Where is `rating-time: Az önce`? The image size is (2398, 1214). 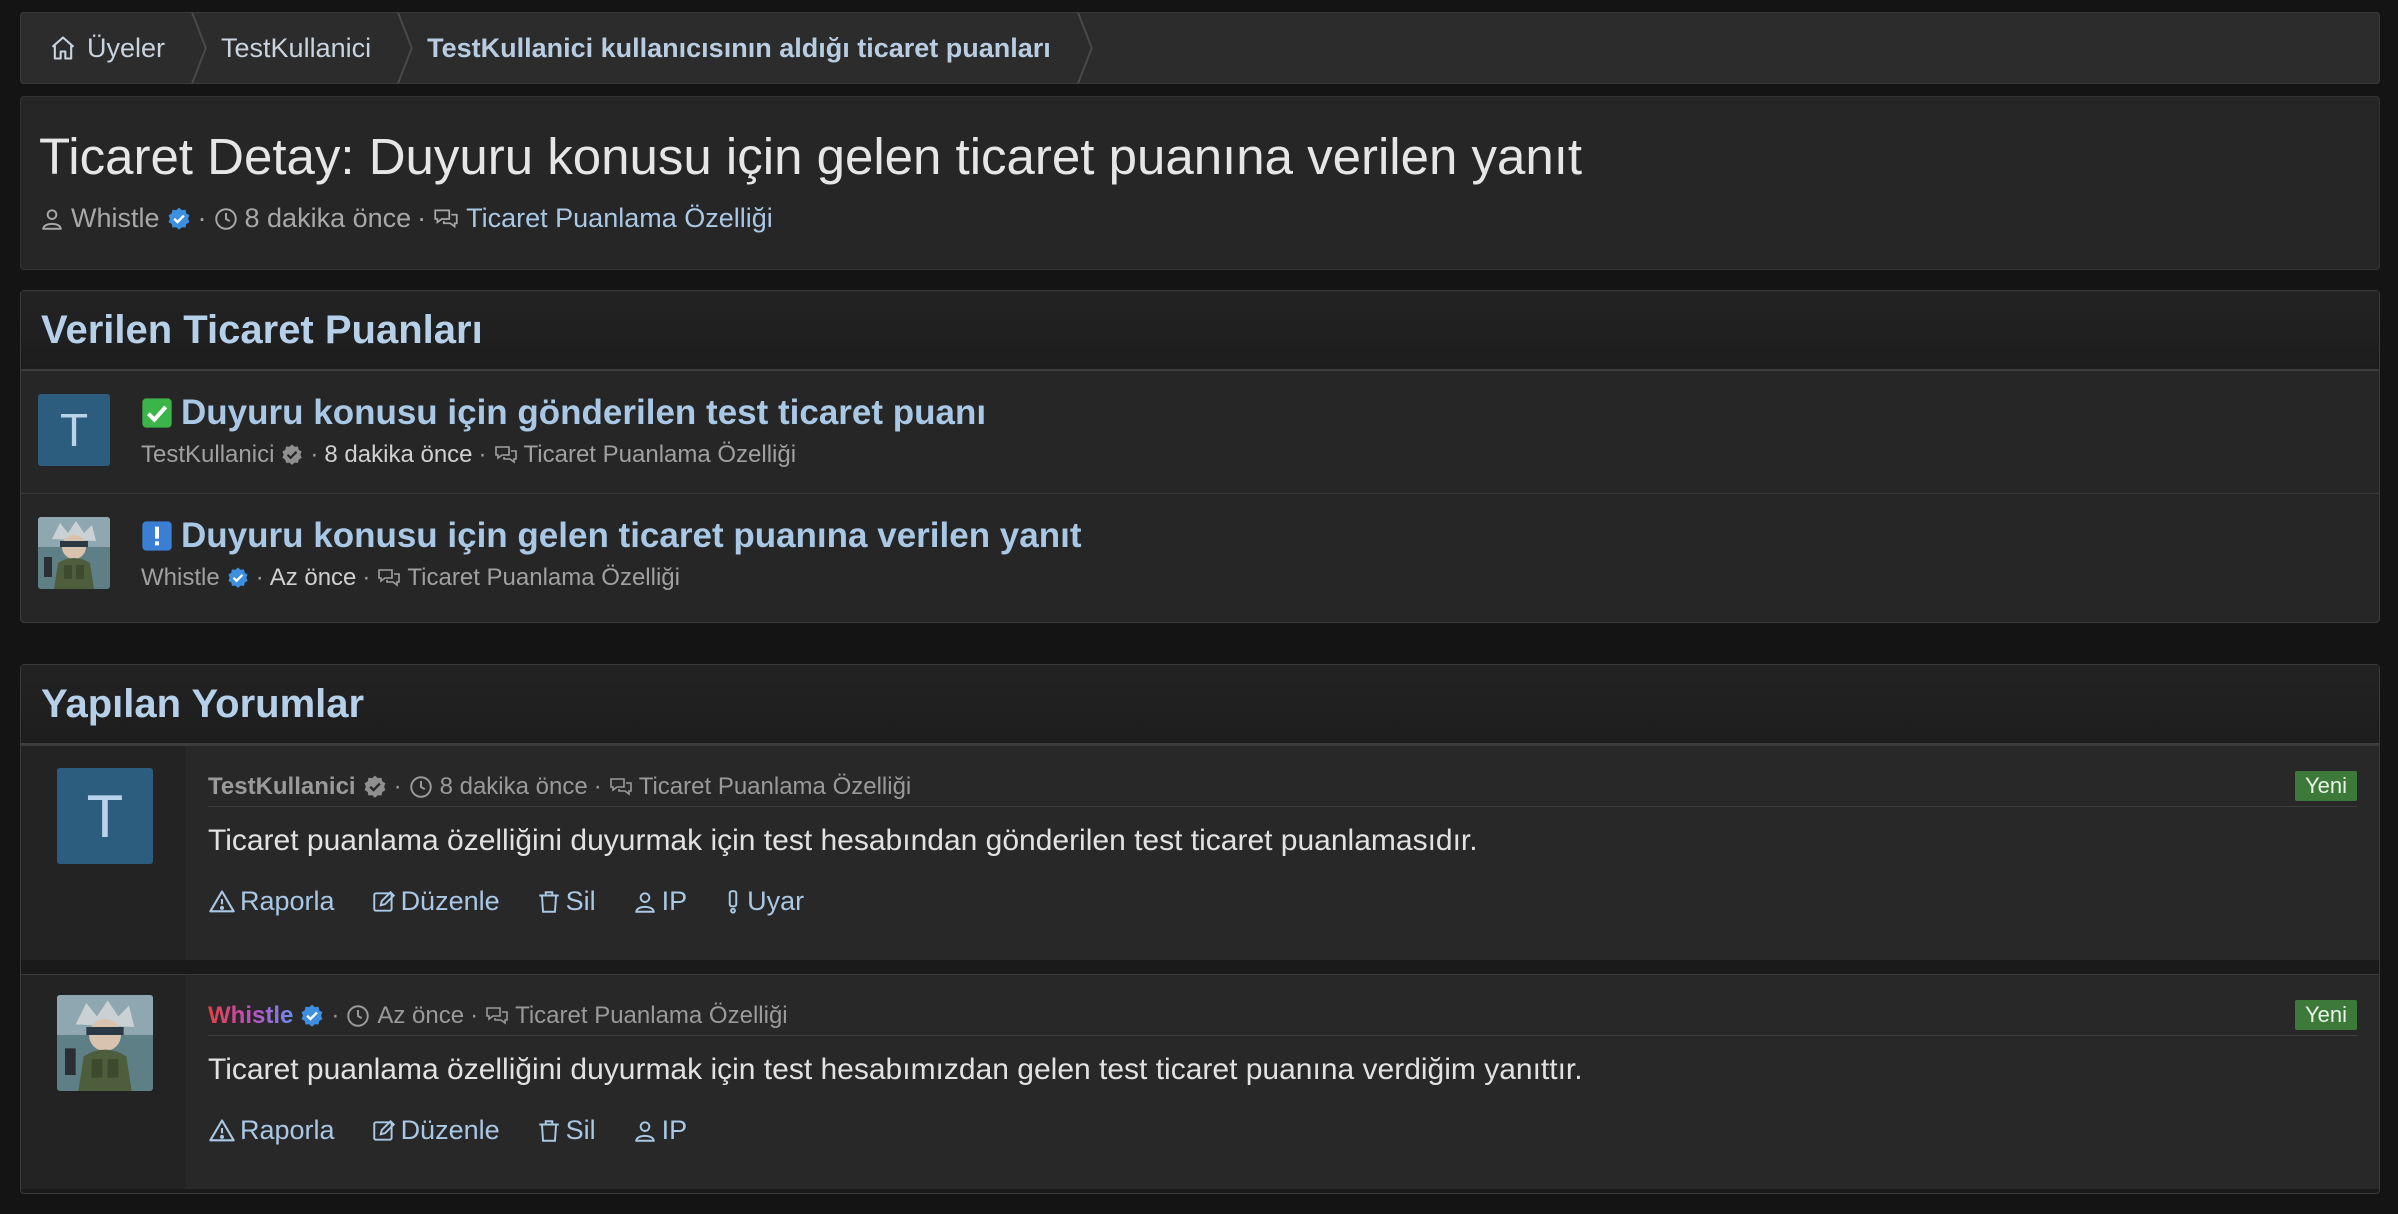
rating-time: Az önce is located at coordinates (313, 577).